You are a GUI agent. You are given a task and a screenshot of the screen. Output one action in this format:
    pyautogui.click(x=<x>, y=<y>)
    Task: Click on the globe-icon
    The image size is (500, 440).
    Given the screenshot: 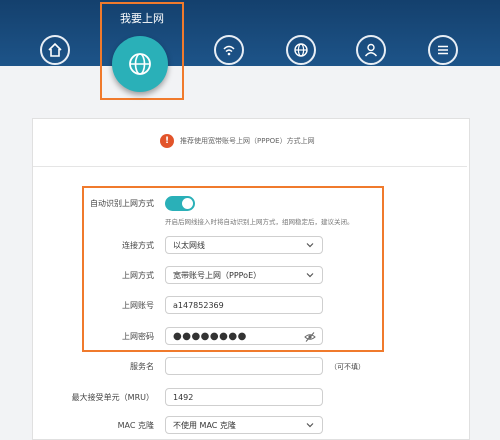 What is the action you would take?
    pyautogui.click(x=140, y=64)
    